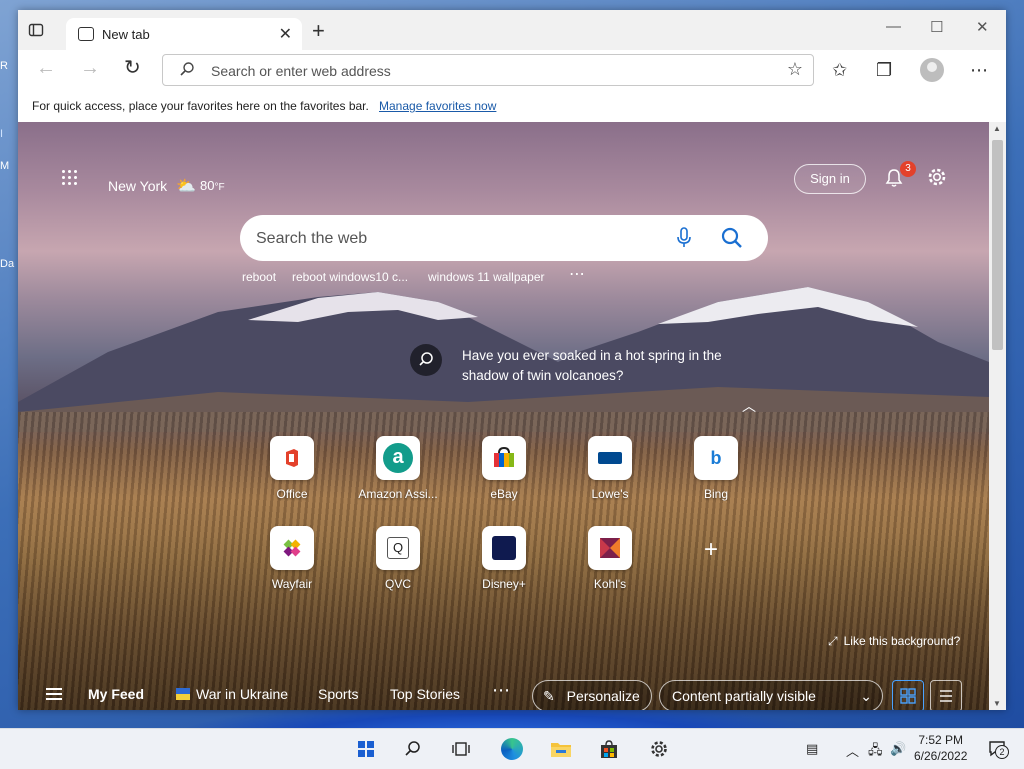 This screenshot has height=769, width=1024. I want to click on scroll-down-icon: ▼, so click(997, 703).